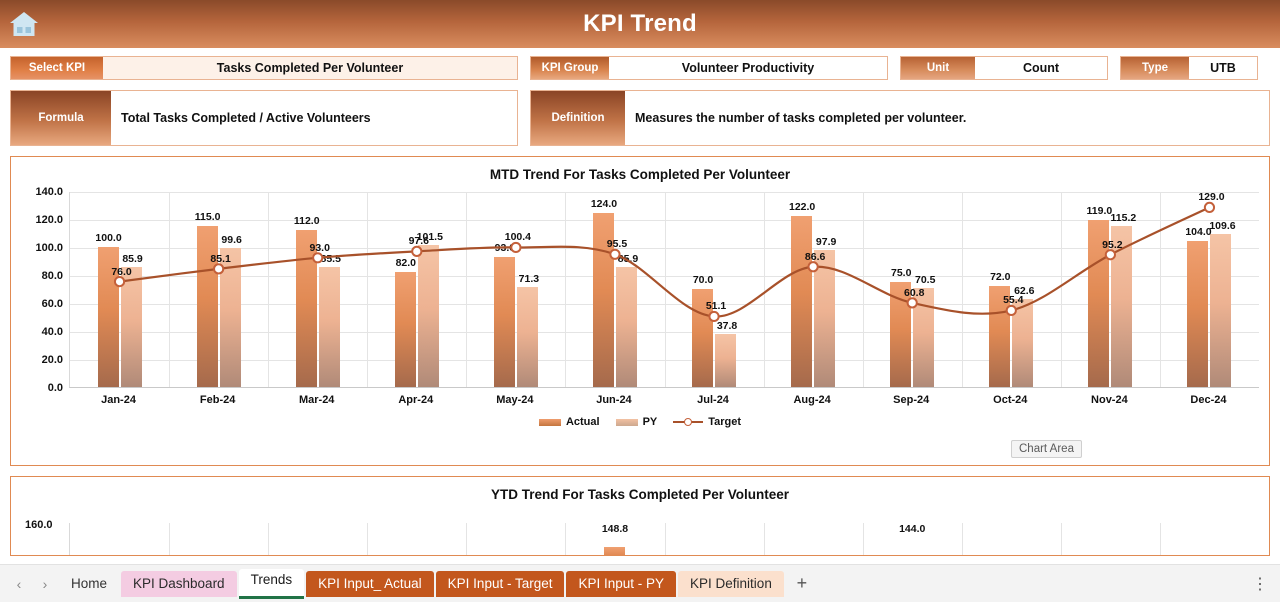 The width and height of the screenshot is (1280, 602). Describe the element at coordinates (938, 68) in the screenshot. I see `unit-label: Unit` at that location.